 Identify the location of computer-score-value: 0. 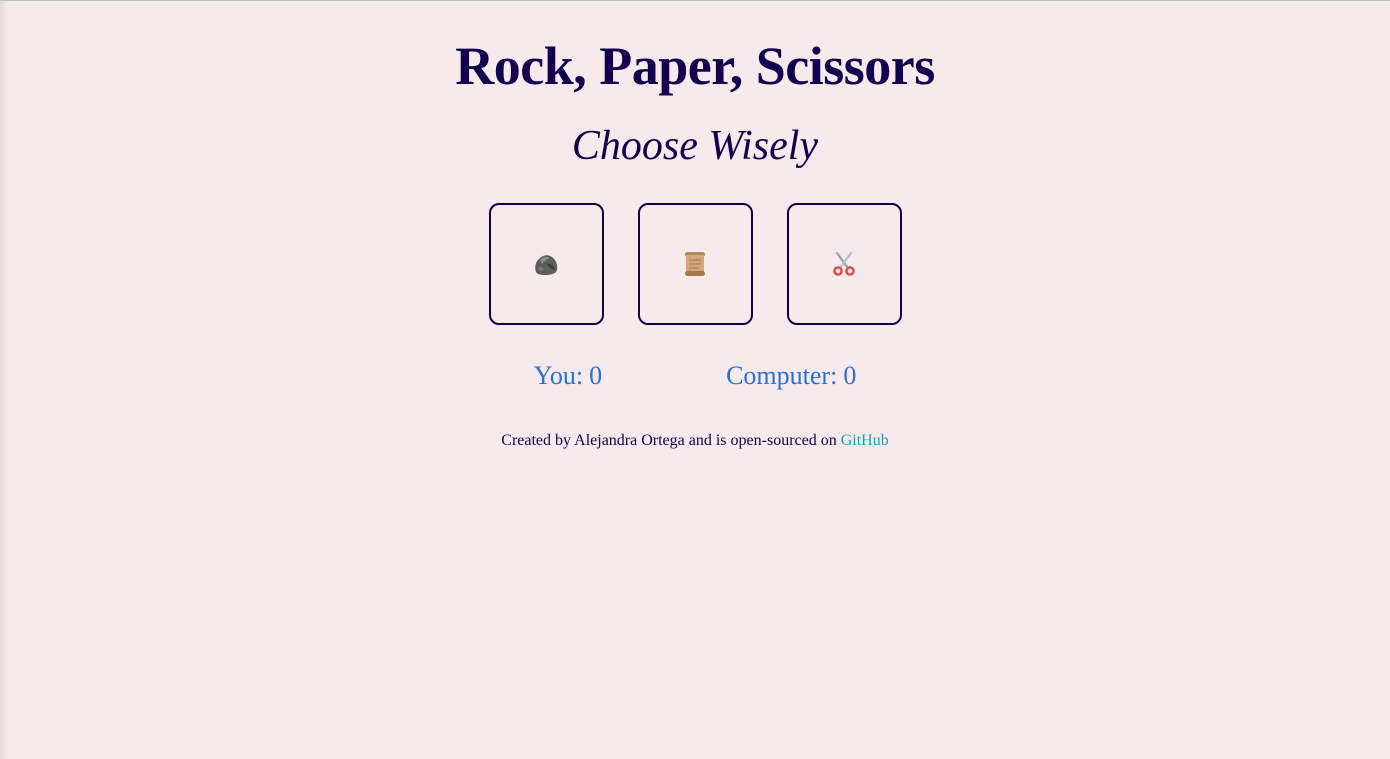
(850, 375).